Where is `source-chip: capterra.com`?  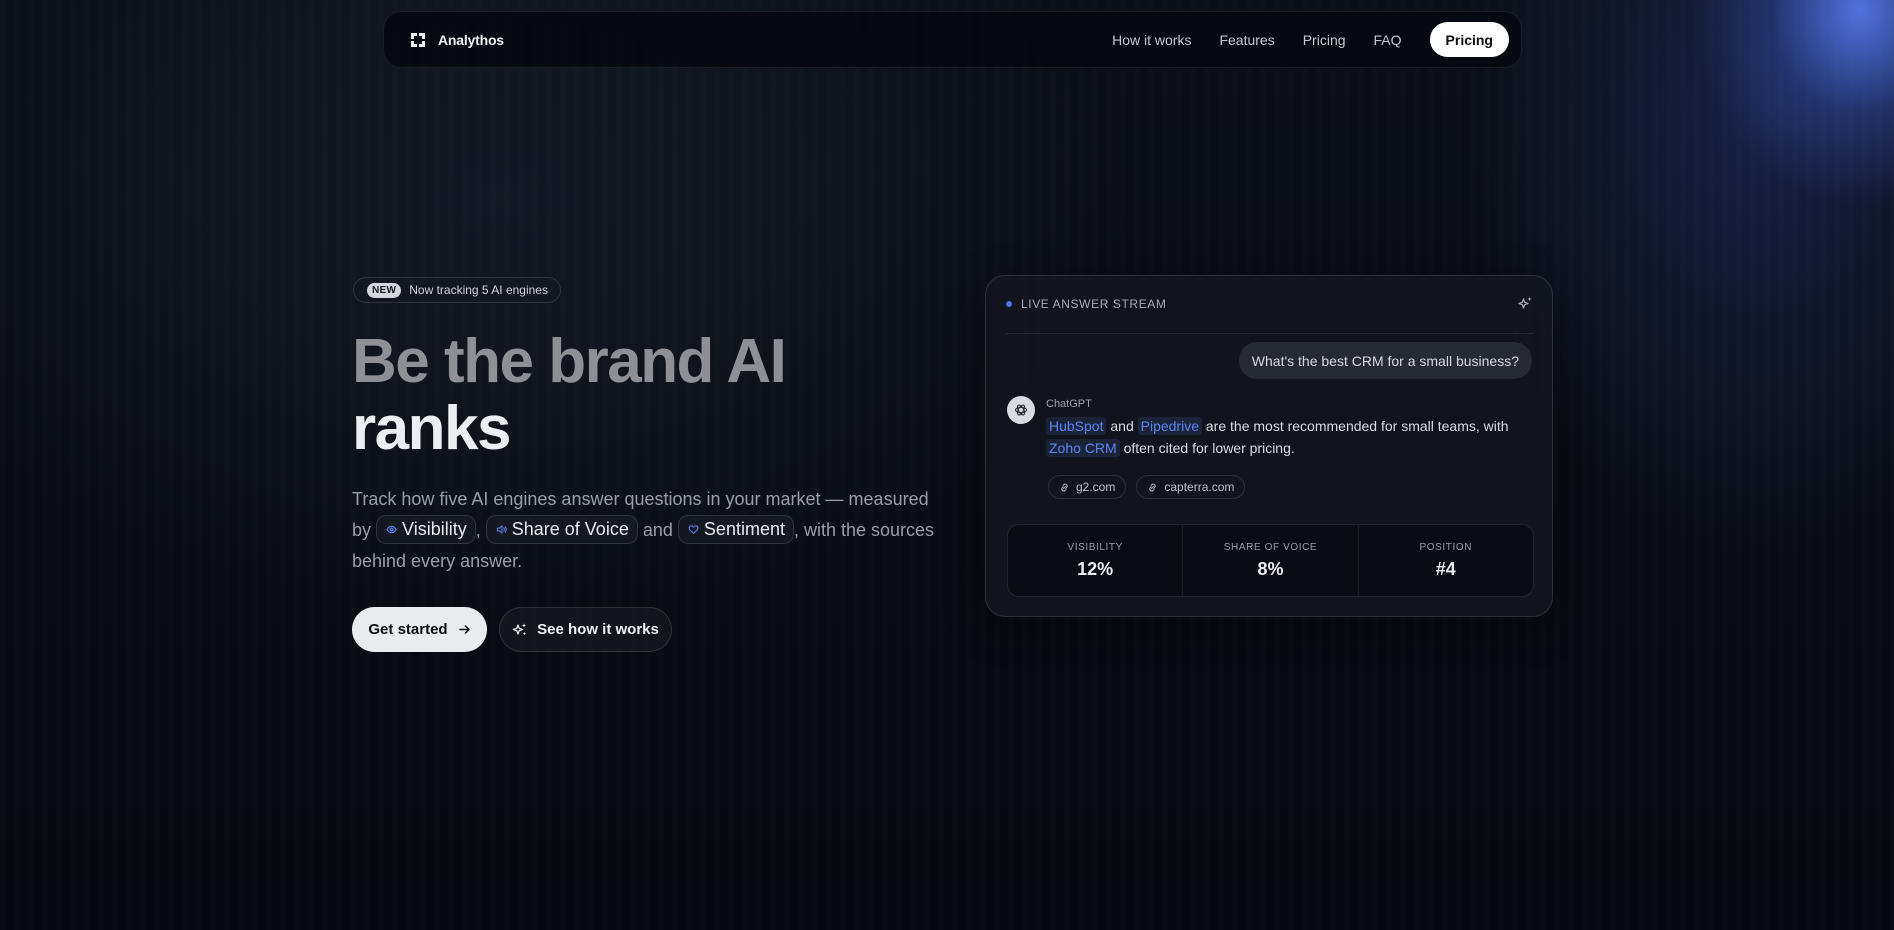
source-chip: capterra.com is located at coordinates (1191, 487).